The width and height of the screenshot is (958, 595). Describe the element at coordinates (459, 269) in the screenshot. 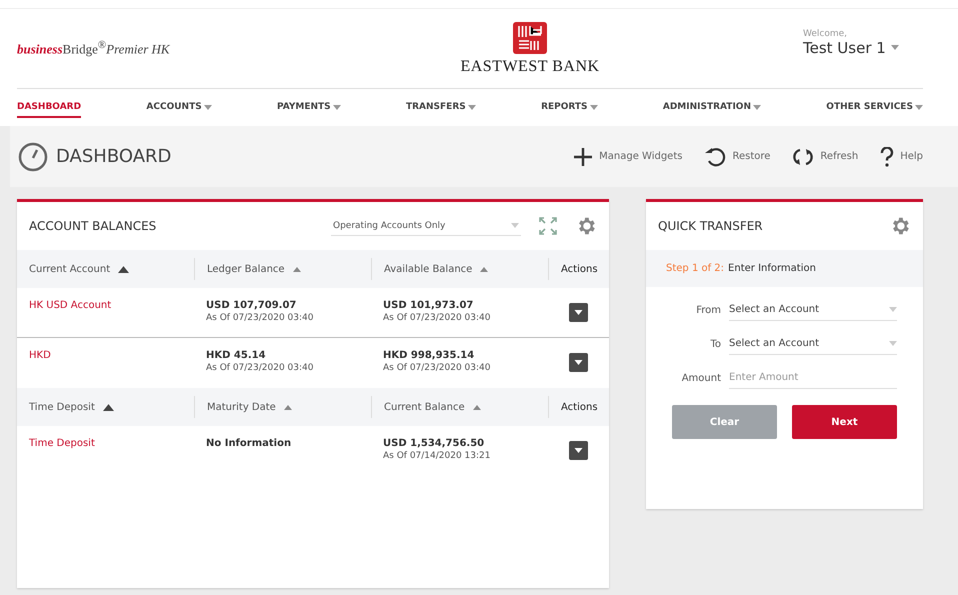

I see `column-header: Available Balance` at that location.